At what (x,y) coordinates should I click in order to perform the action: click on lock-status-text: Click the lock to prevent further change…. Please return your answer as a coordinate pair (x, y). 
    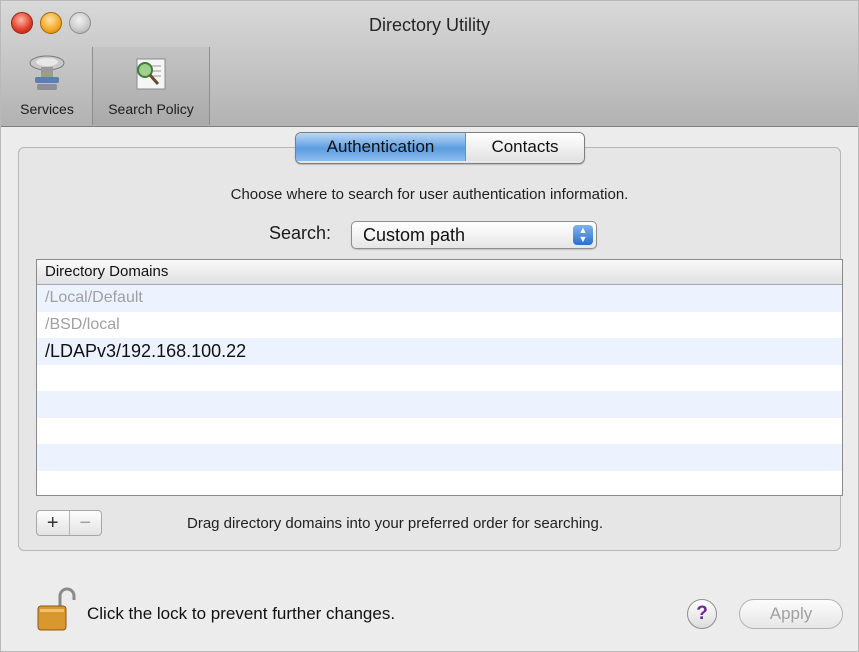
    Looking at the image, I should click on (241, 613).